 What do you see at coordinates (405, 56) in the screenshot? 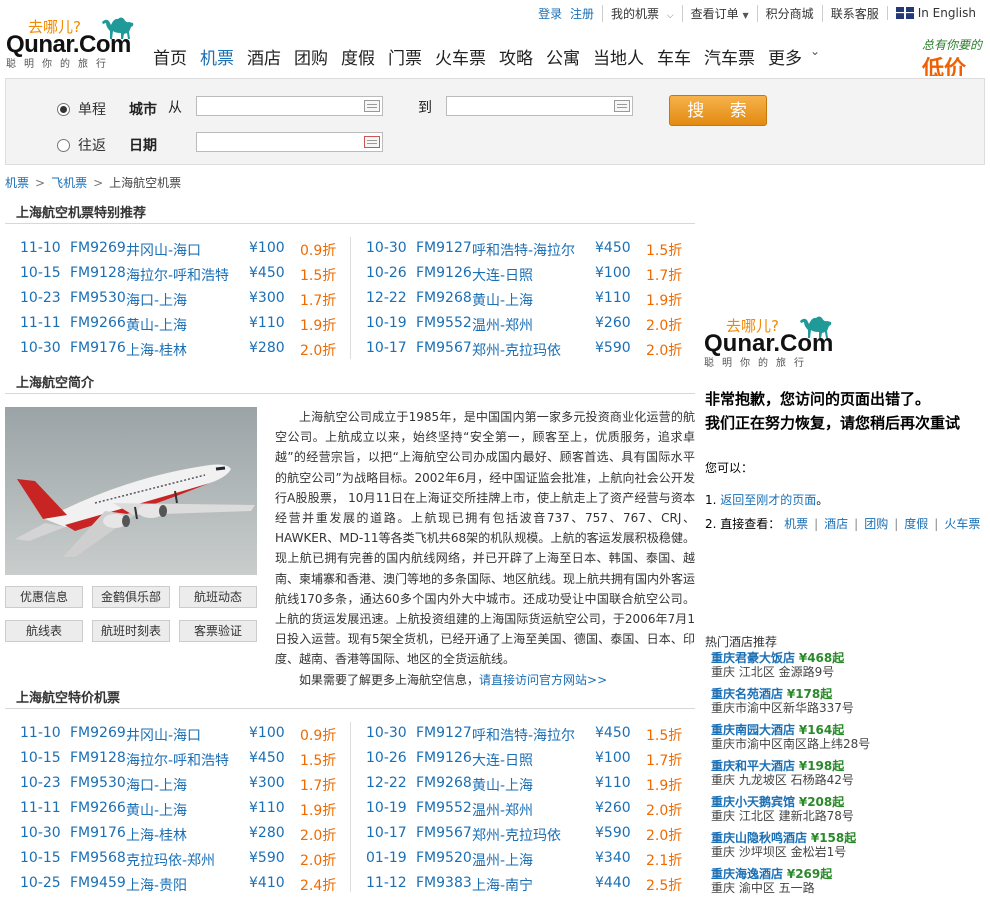
I see `nav-item: 门票` at bounding box center [405, 56].